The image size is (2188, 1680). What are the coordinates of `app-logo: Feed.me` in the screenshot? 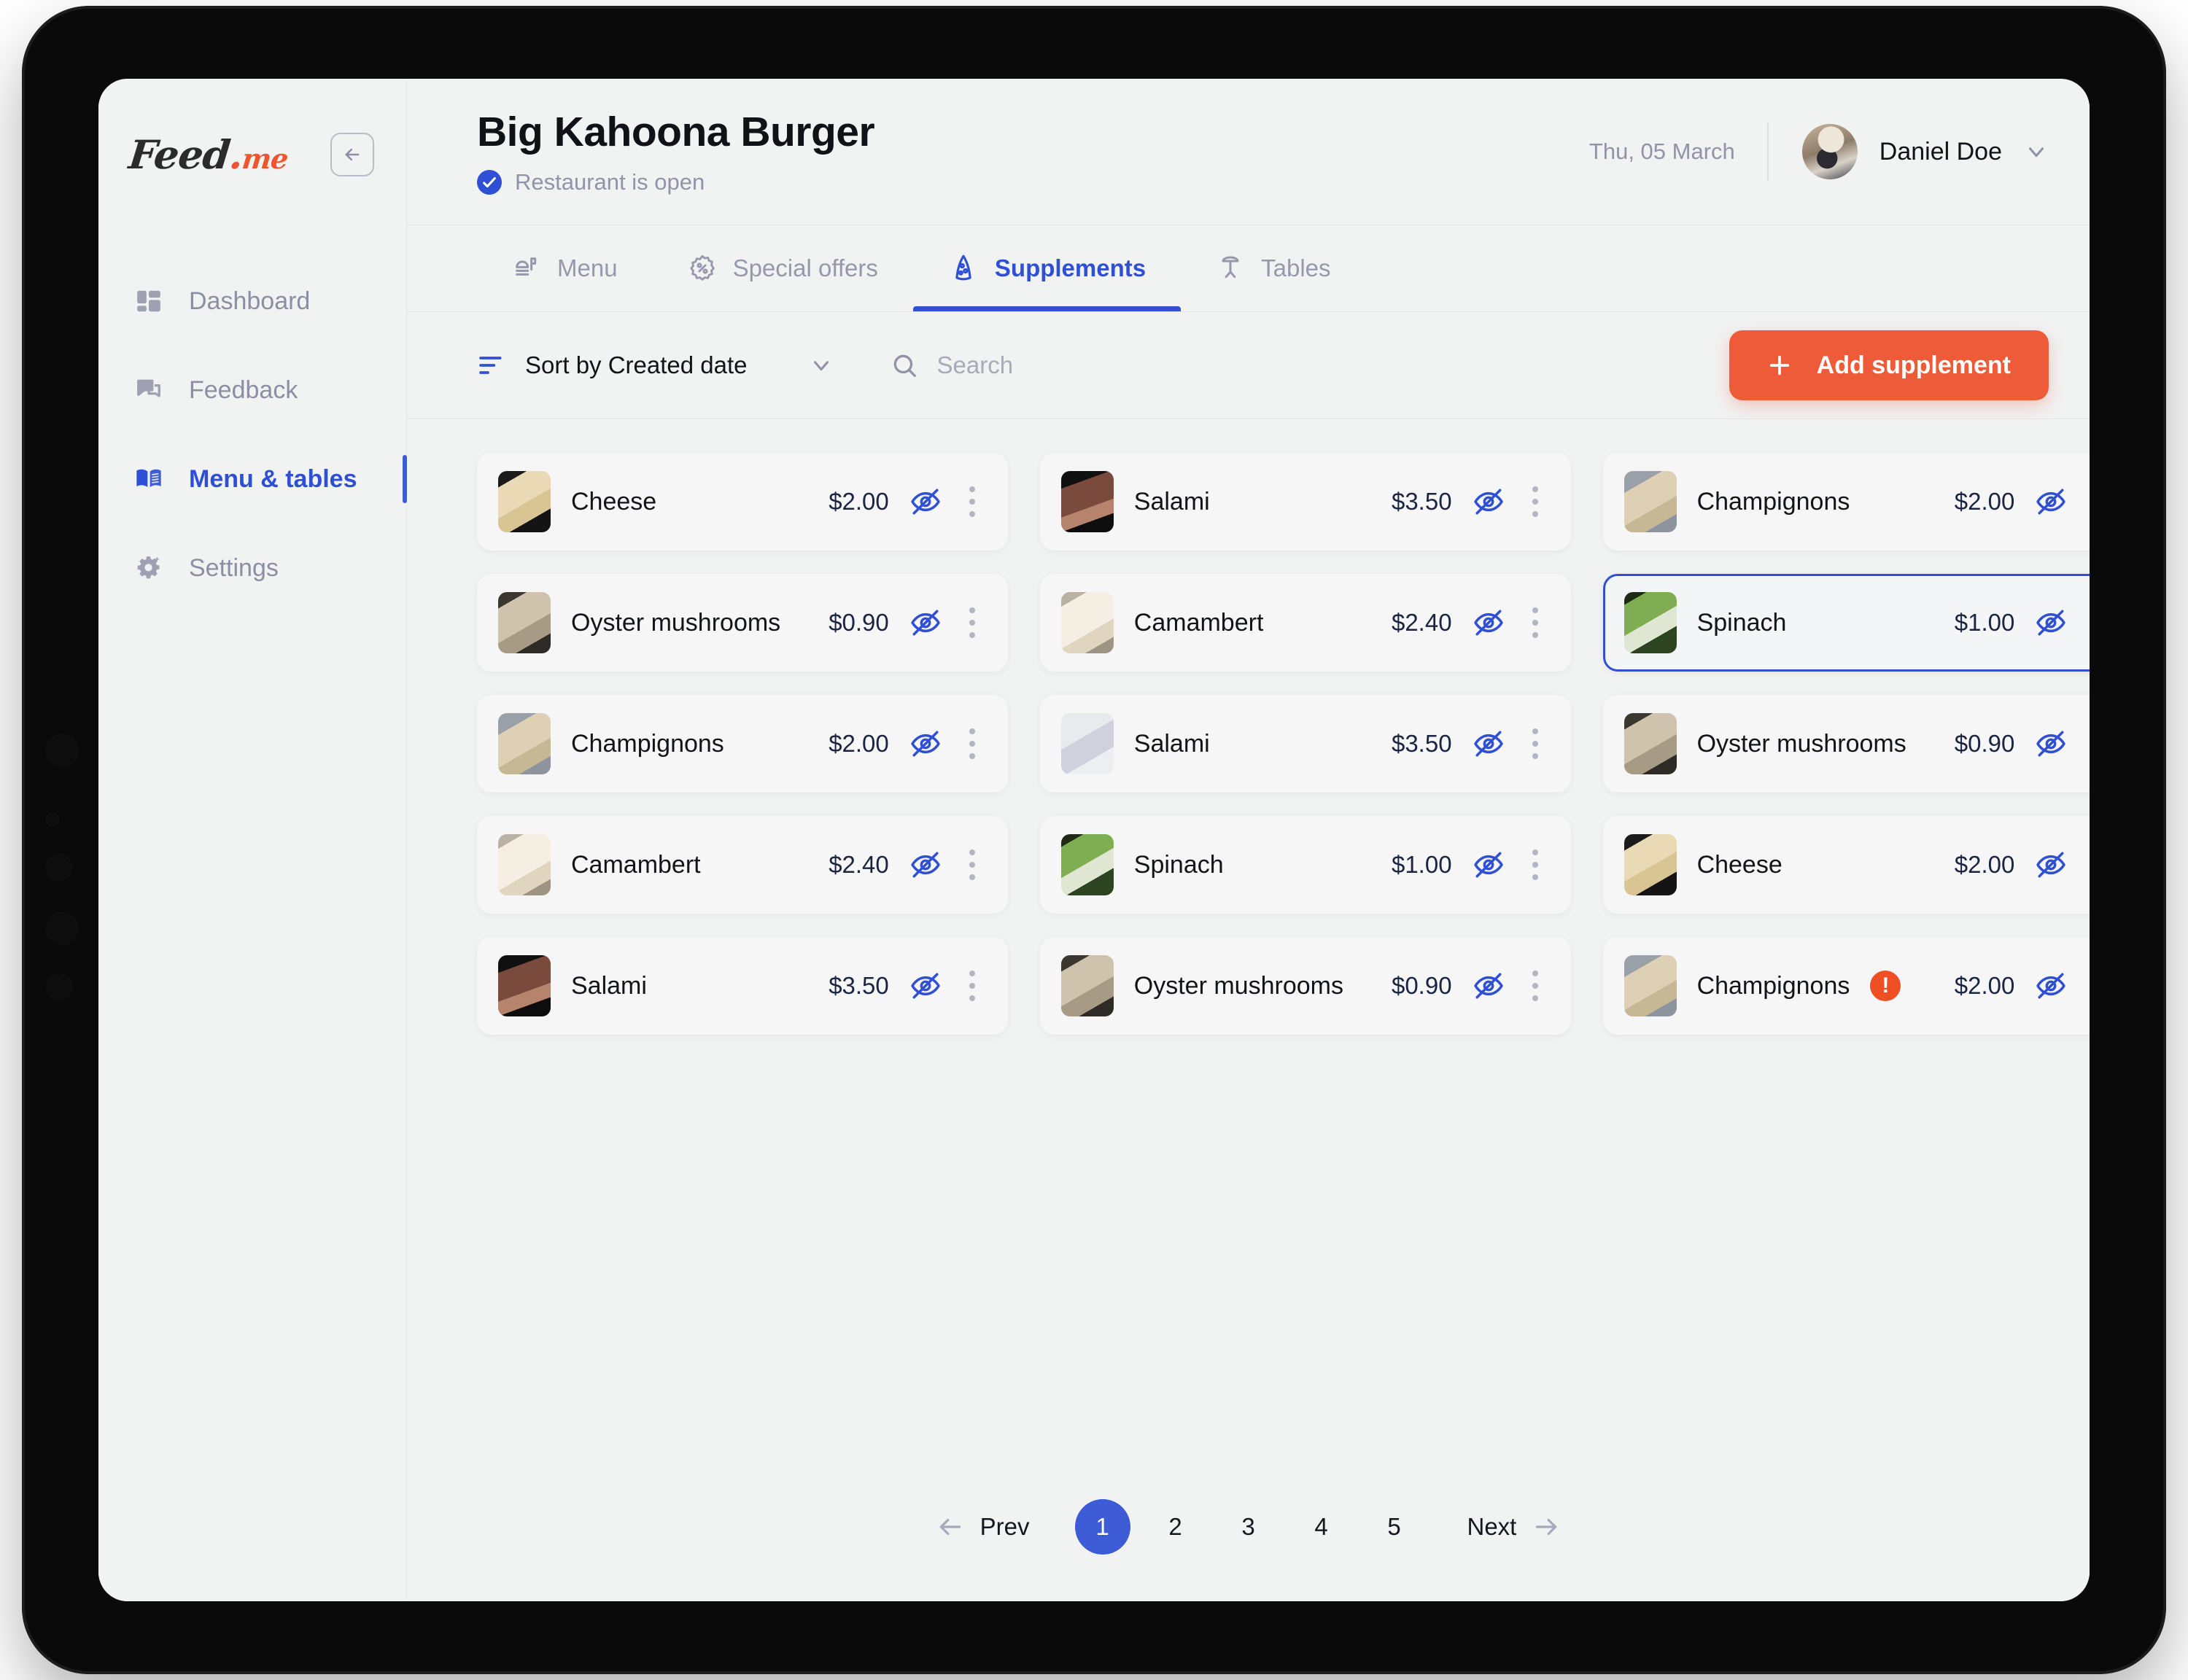 It's located at (209, 154).